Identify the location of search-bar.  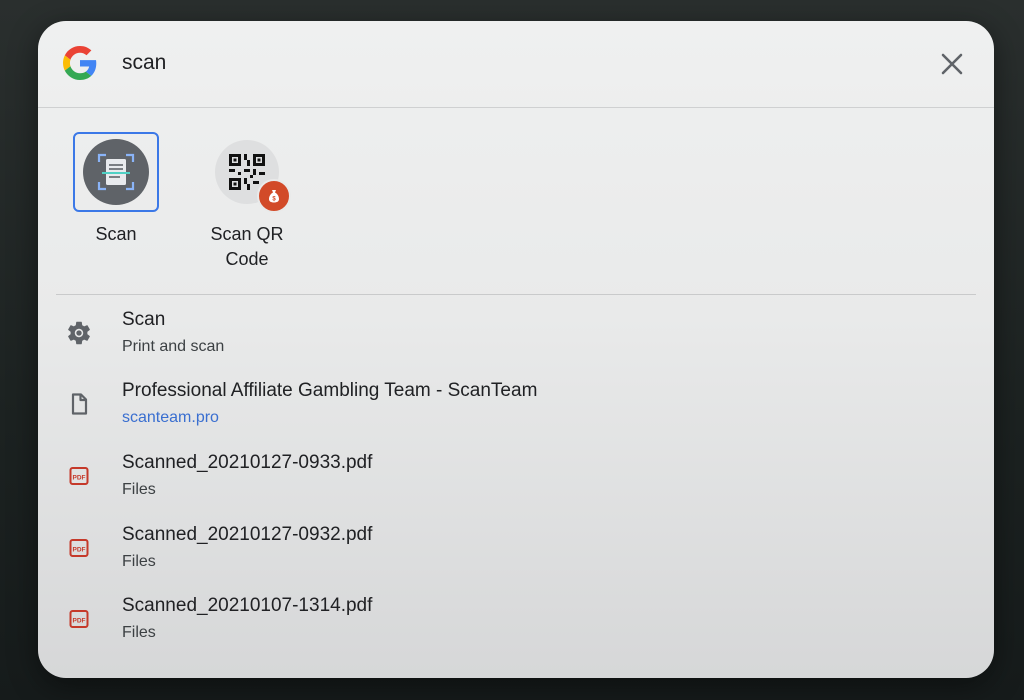
(516, 64).